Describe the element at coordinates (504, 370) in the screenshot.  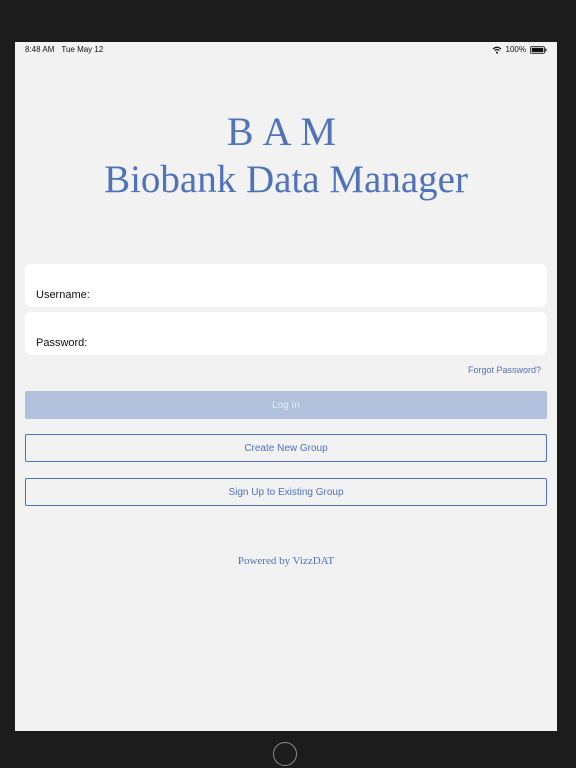
I see `forgot-password-link: Forgot Password?` at that location.